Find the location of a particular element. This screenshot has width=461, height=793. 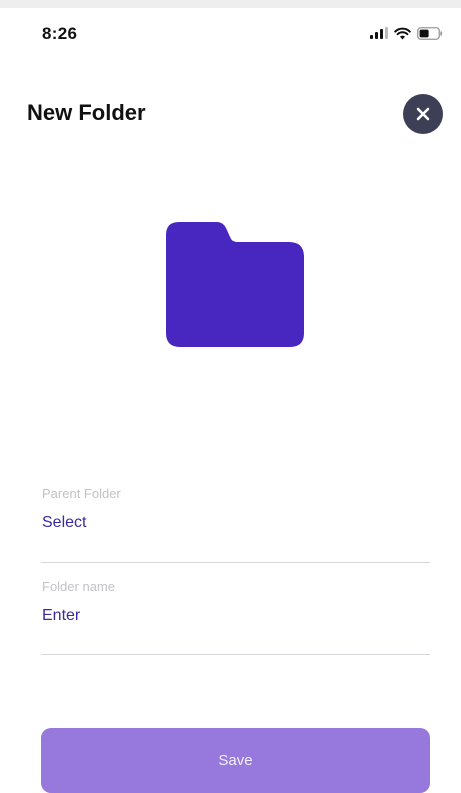

folder-icon is located at coordinates (235, 286).